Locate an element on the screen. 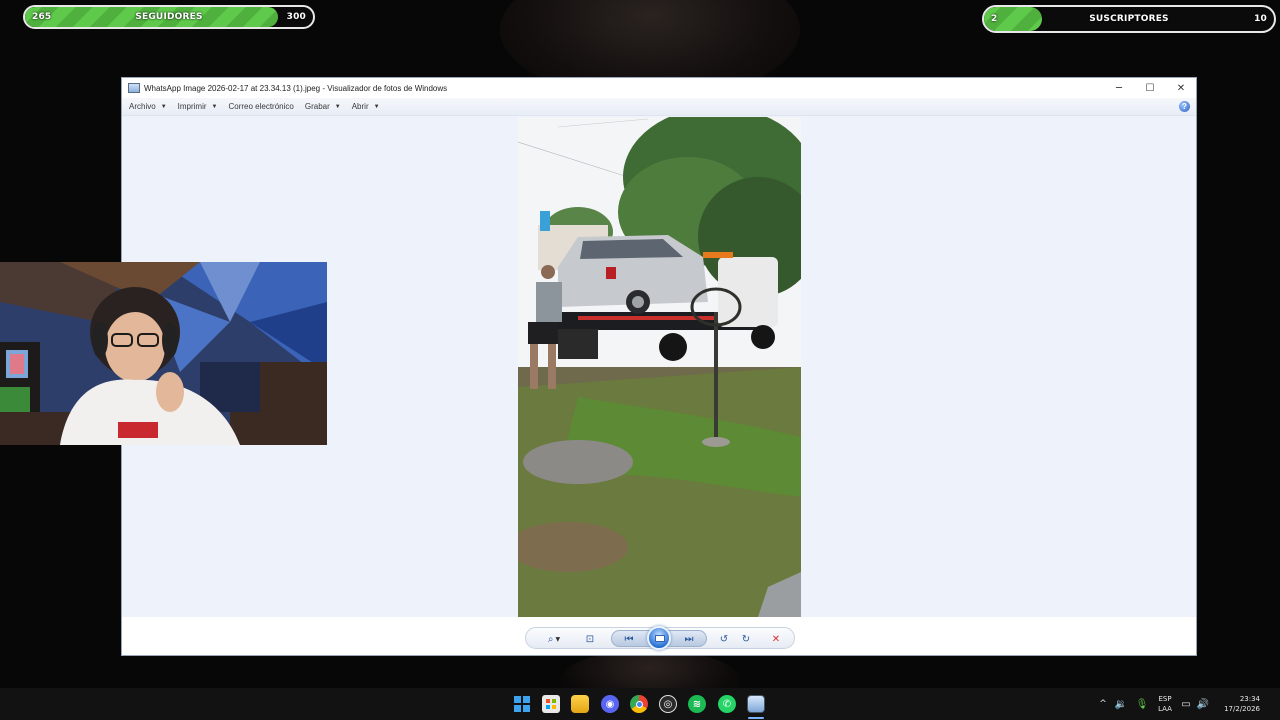  slideshow-icon is located at coordinates (660, 638).